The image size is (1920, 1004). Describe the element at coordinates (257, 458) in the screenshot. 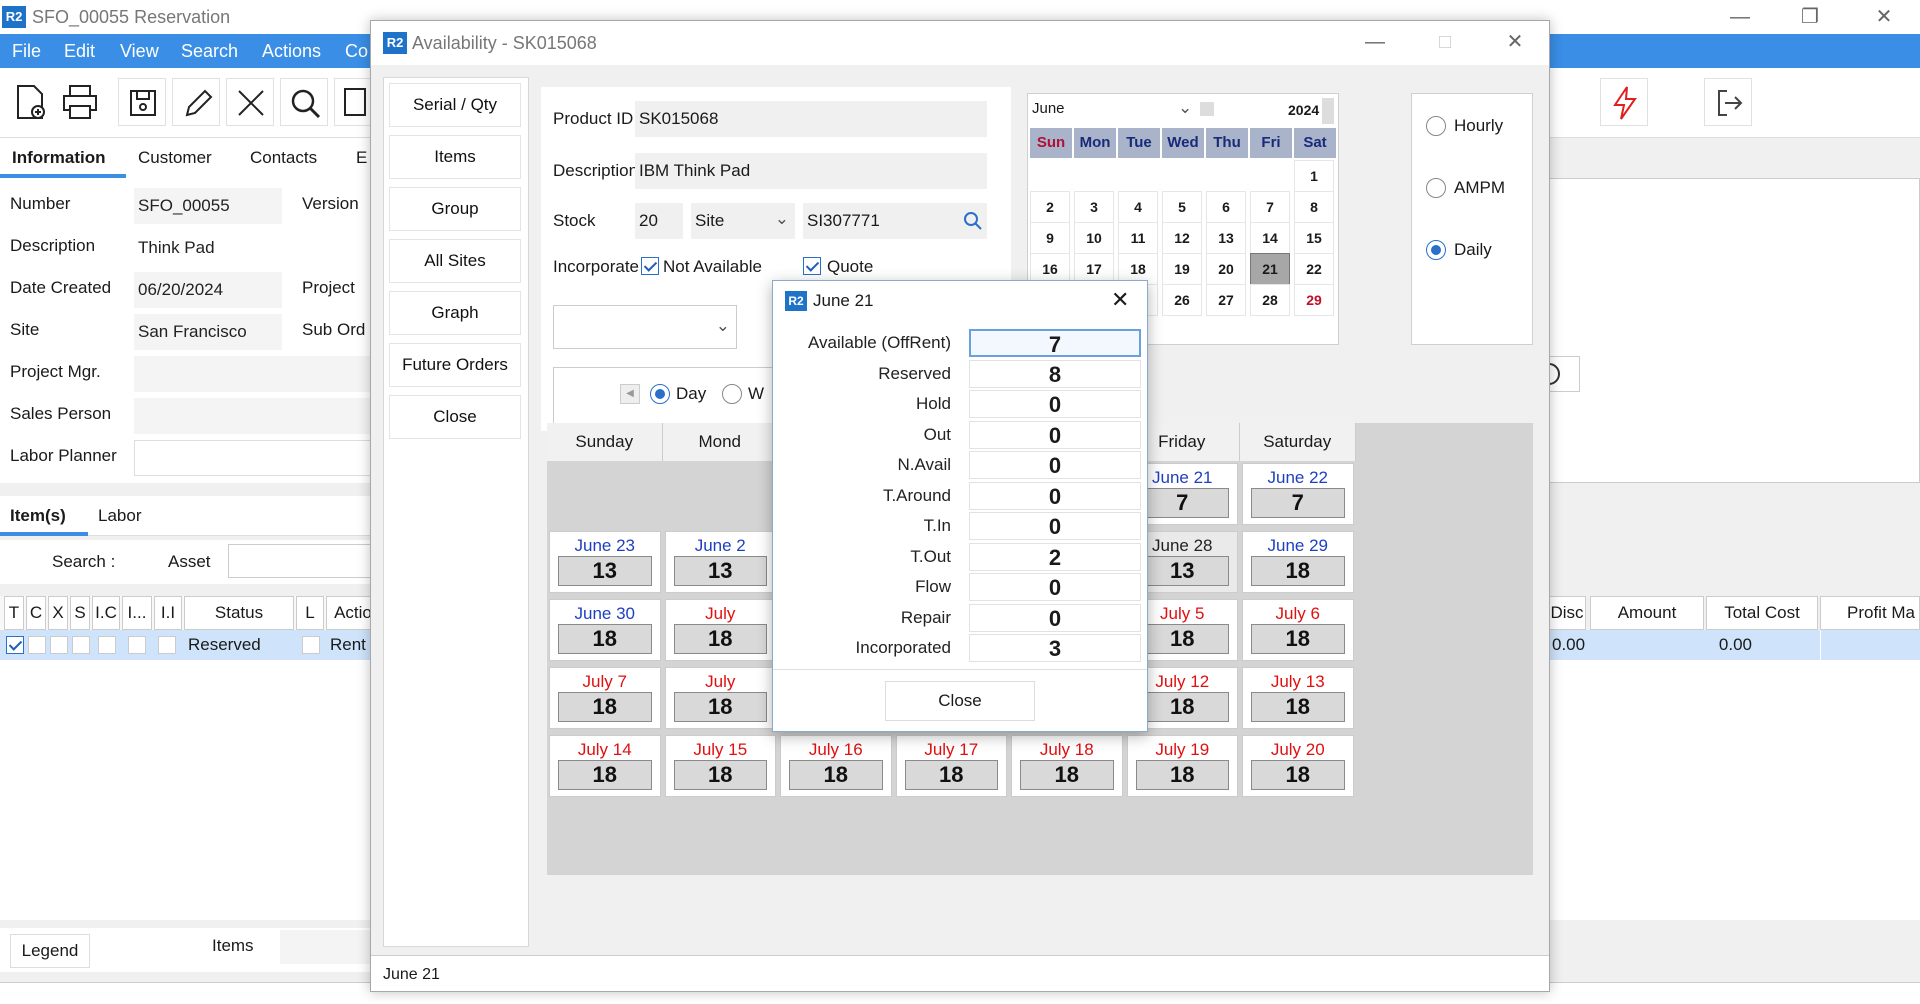

I see `labor-planner-field` at that location.